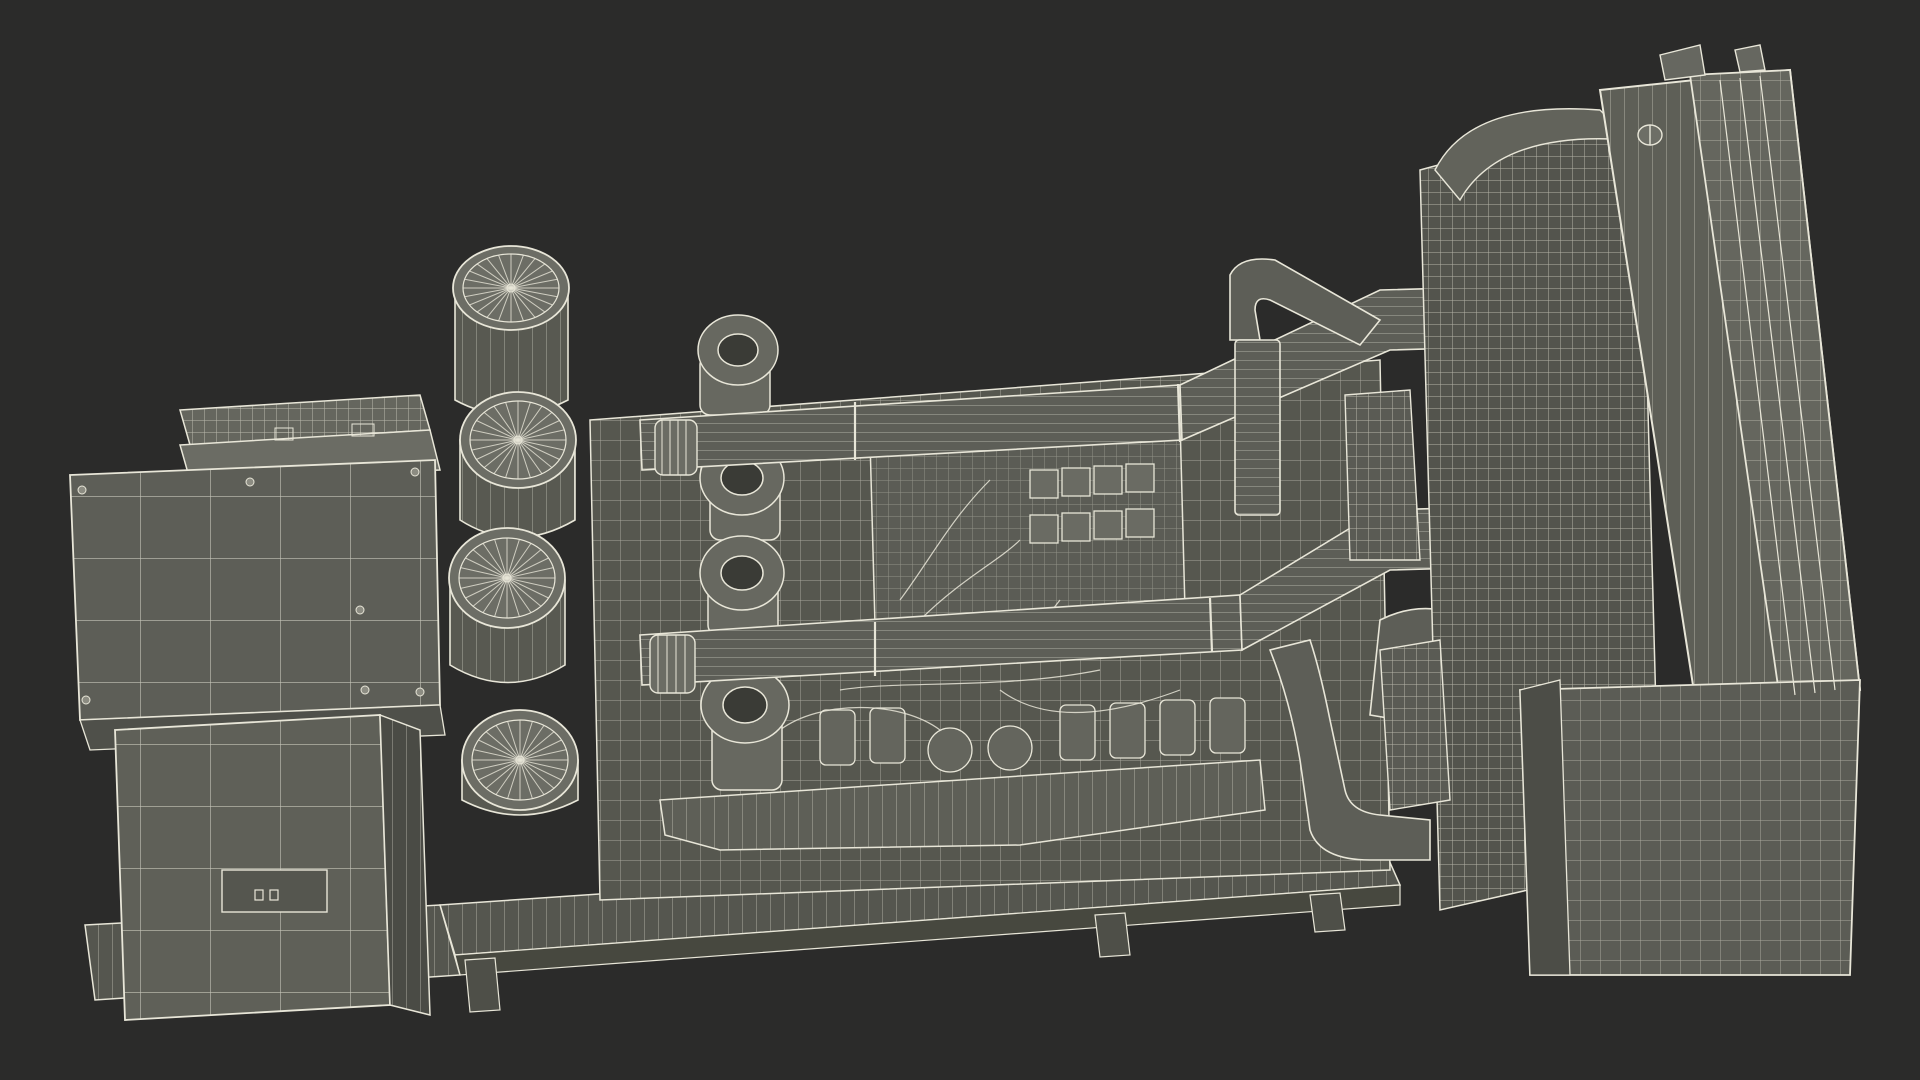 The width and height of the screenshot is (1920, 1080). What do you see at coordinates (257, 707) in the screenshot?
I see `alternator-housing` at bounding box center [257, 707].